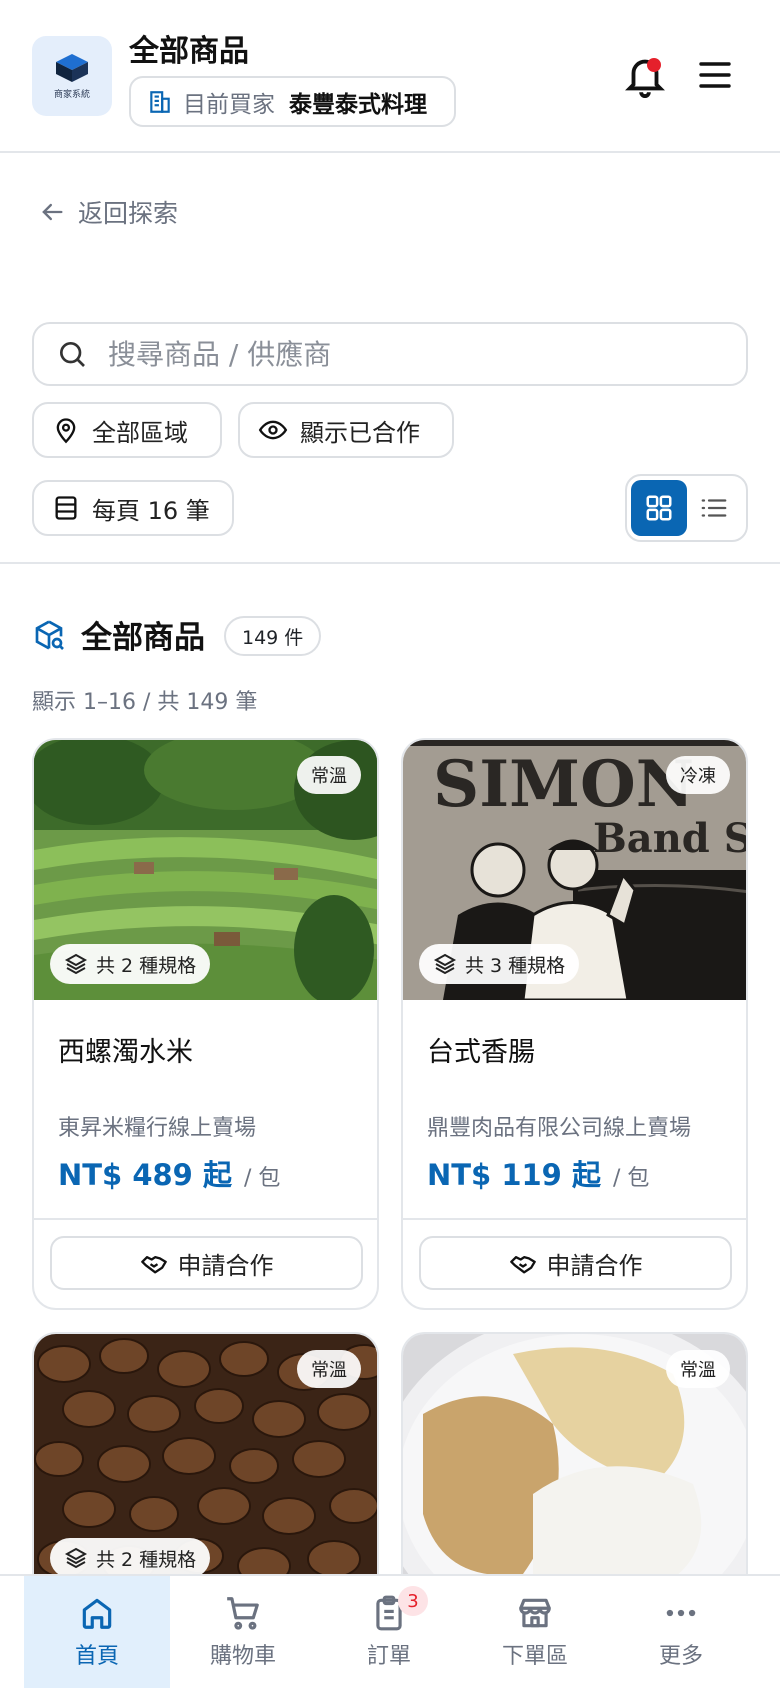 Image resolution: width=780 pixels, height=1688 pixels. I want to click on search-icon, so click(72, 354).